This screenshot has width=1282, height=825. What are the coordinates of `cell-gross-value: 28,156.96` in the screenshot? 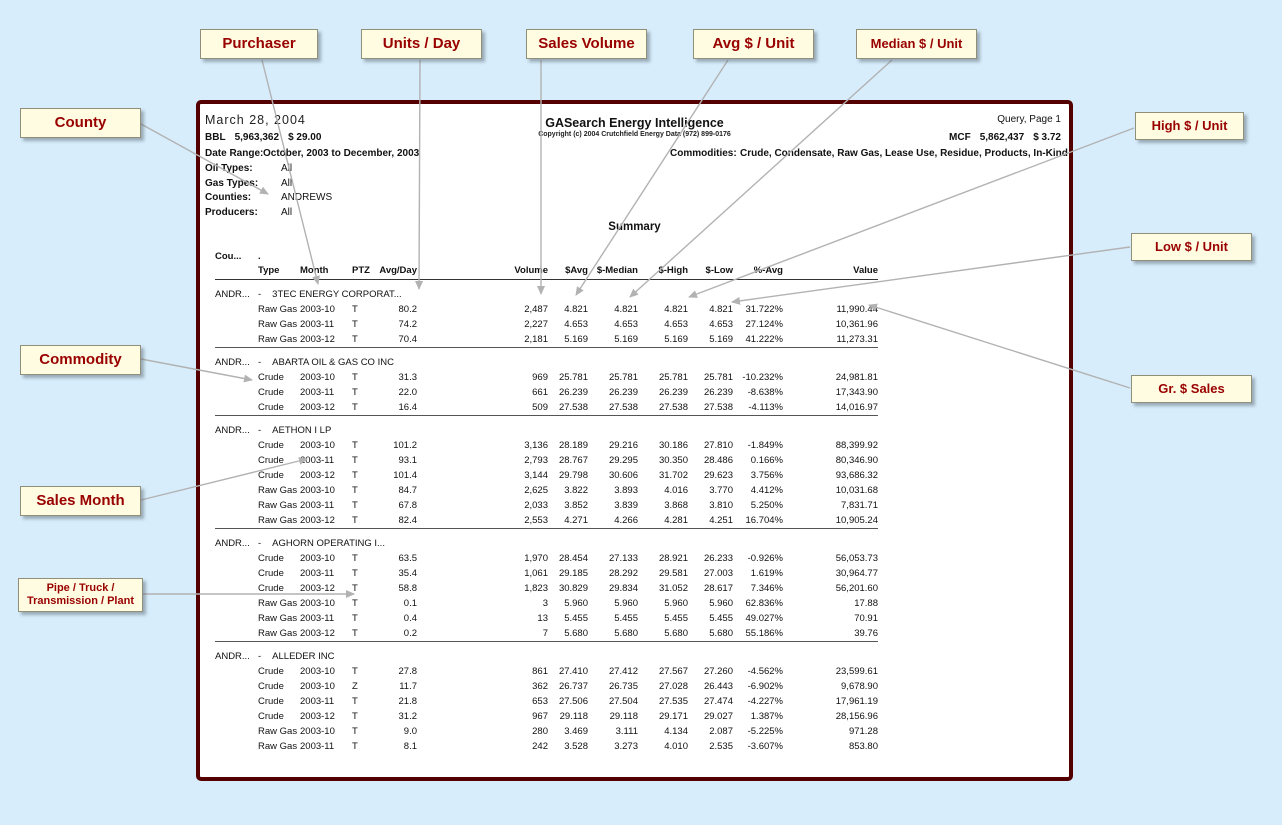 It's located at (856, 716).